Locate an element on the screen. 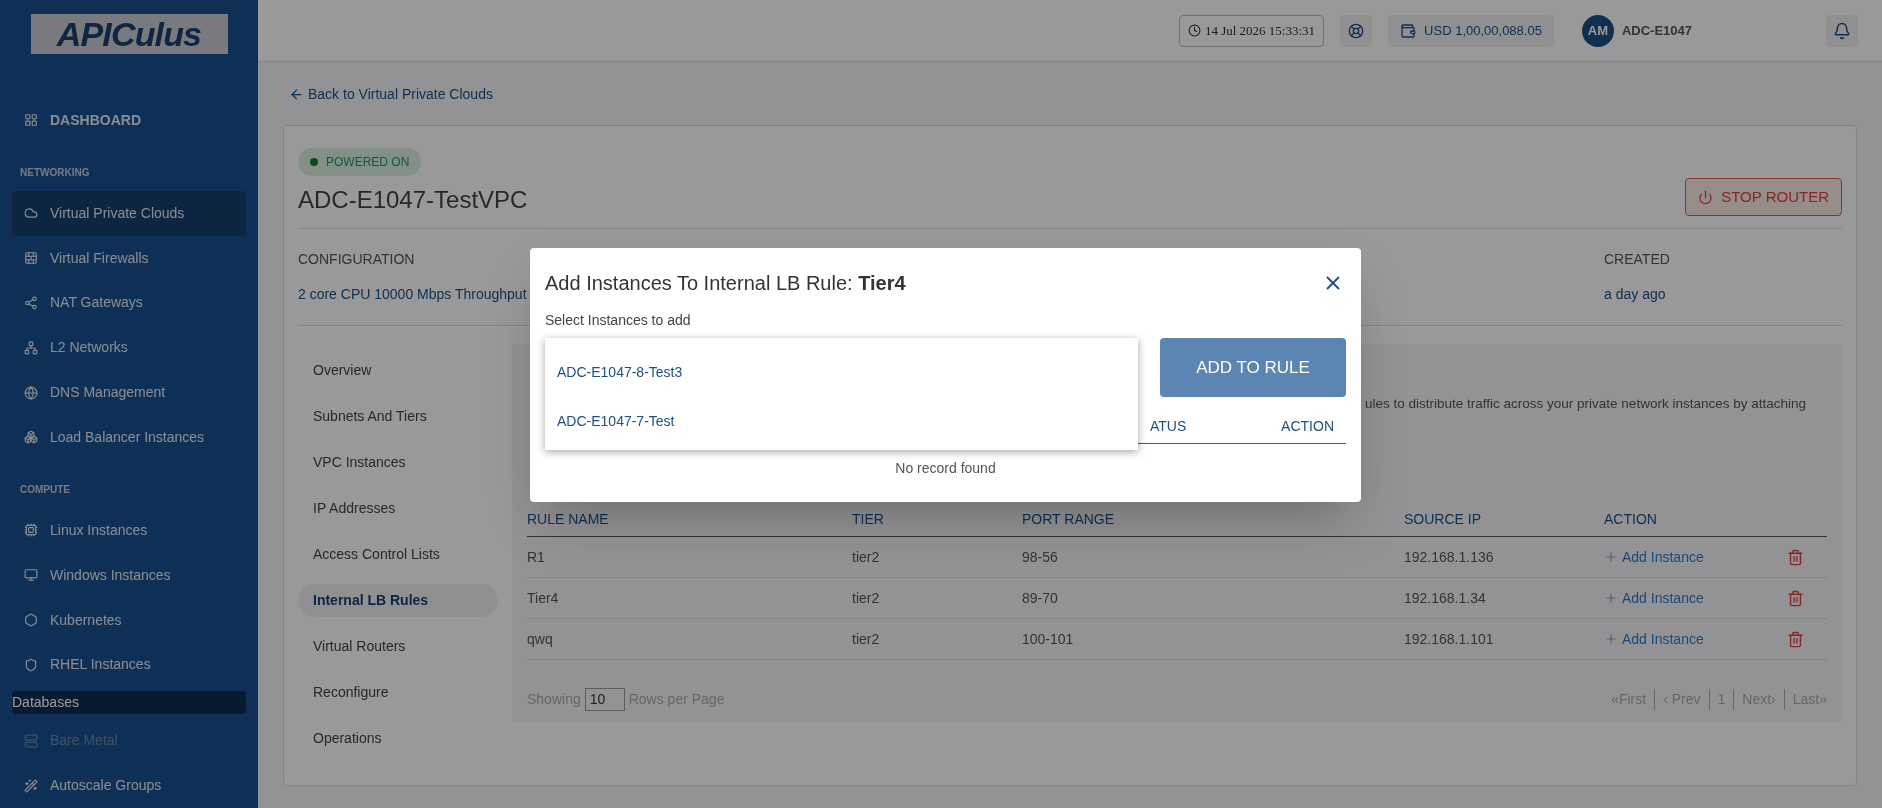  grid-icon is located at coordinates (31, 120).